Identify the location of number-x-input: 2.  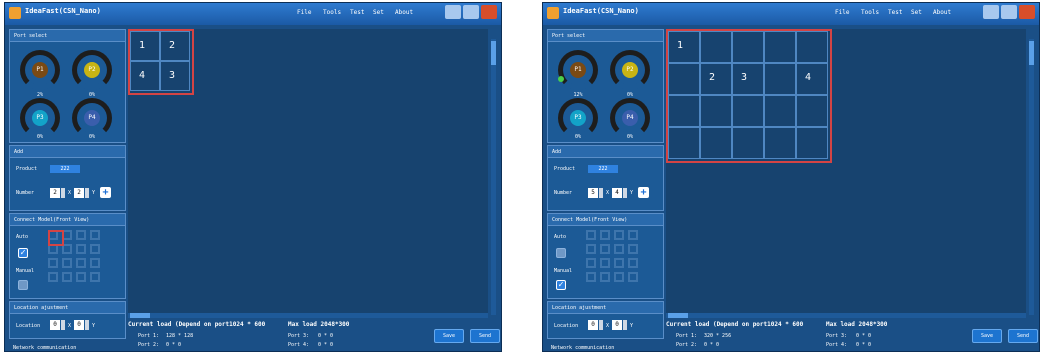
(55, 193).